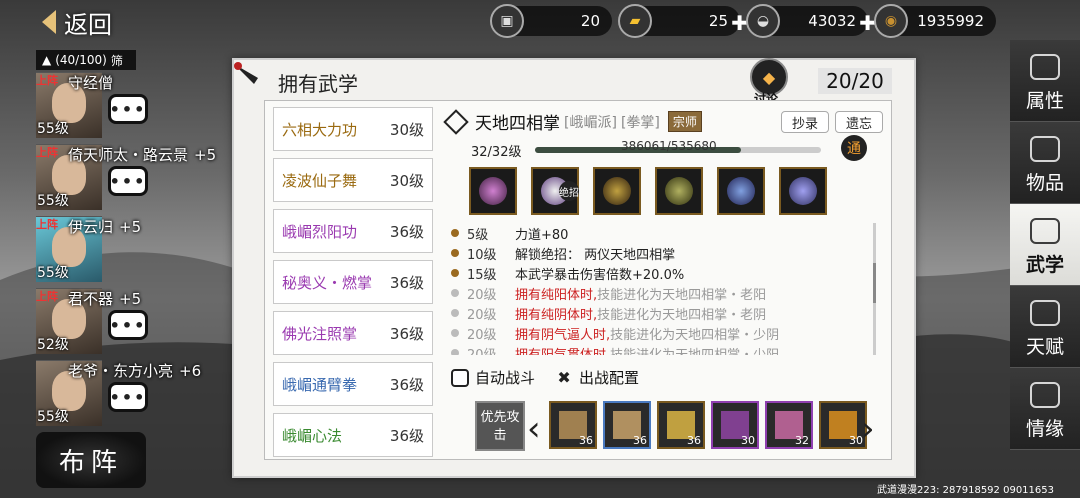 This screenshot has width=1080, height=498. Describe the element at coordinates (660, 349) in the screenshot. I see `effect-row: 20级 拥有阳气贯体时, 技能进化为天地四相掌・少阳` at that location.